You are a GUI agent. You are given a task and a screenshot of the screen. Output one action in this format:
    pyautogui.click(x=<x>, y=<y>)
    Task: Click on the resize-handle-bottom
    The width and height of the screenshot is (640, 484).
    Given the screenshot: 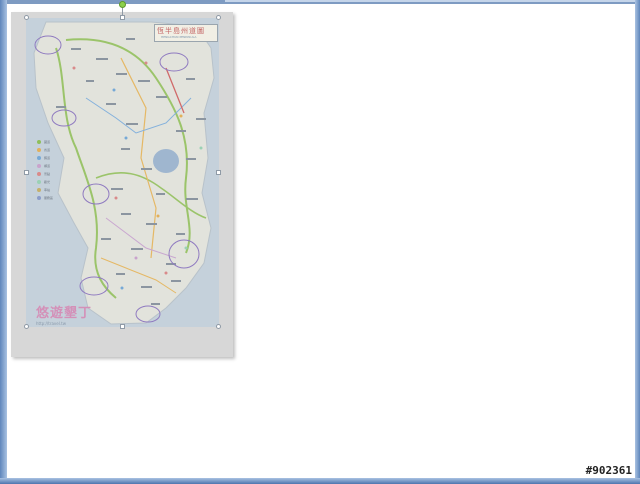 What is the action you would take?
    pyautogui.click(x=122, y=326)
    